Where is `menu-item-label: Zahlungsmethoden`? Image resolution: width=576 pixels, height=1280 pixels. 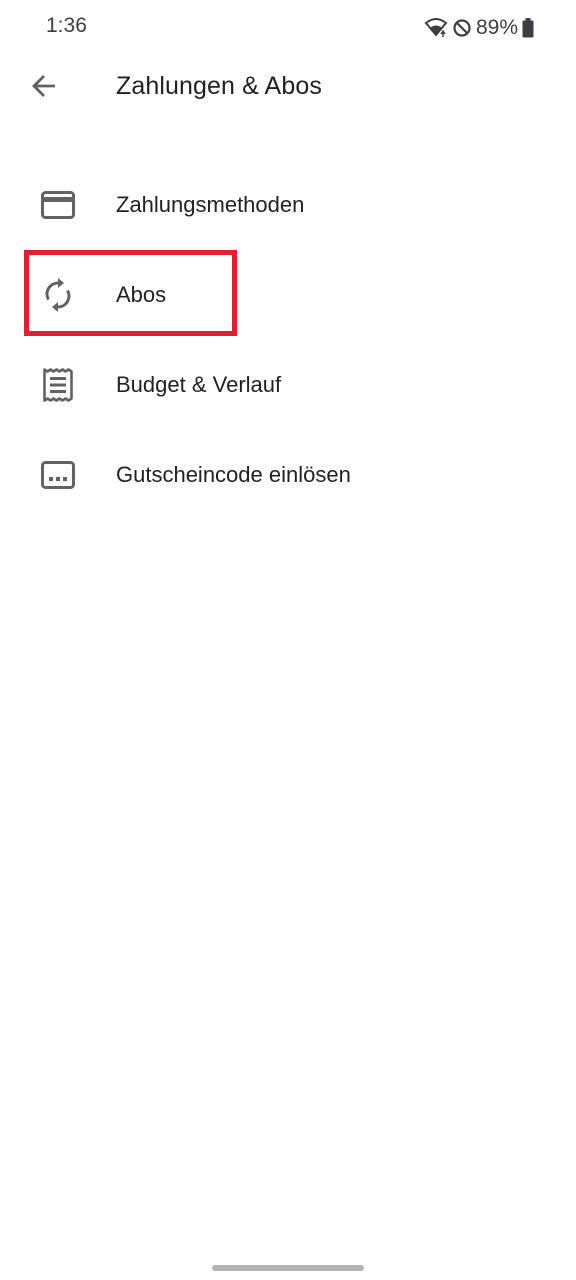 menu-item-label: Zahlungsmethoden is located at coordinates (210, 204).